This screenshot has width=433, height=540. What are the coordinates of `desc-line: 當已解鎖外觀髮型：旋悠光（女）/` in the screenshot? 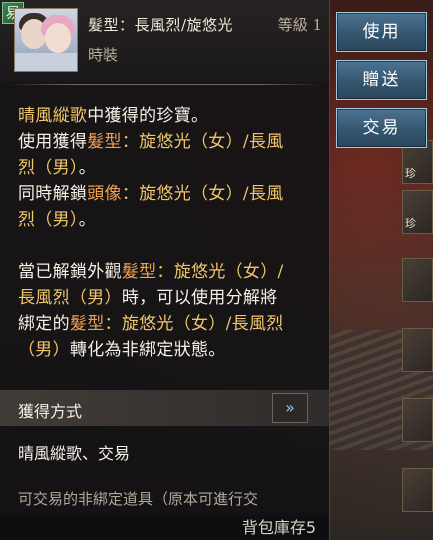 It's located at (170, 272).